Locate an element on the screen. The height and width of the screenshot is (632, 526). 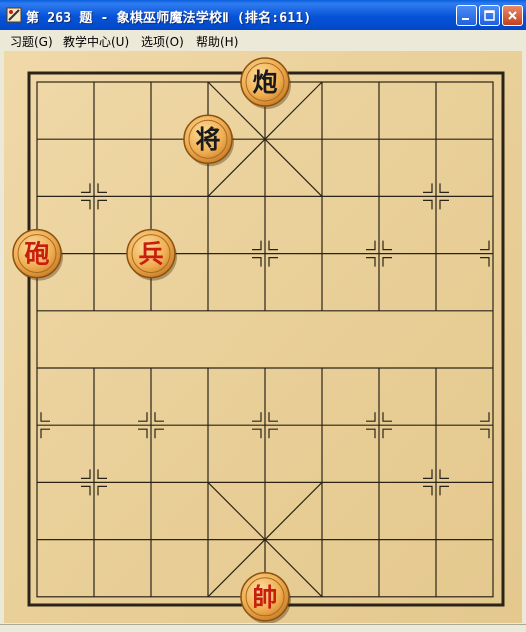
minimize-icon is located at coordinates (465, 19).